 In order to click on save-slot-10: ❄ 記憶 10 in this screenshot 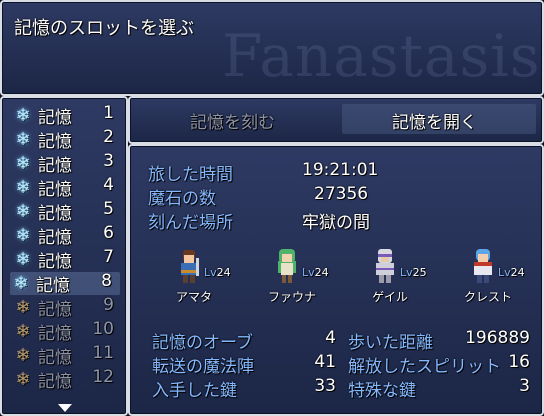, I will do `click(66, 331)`.